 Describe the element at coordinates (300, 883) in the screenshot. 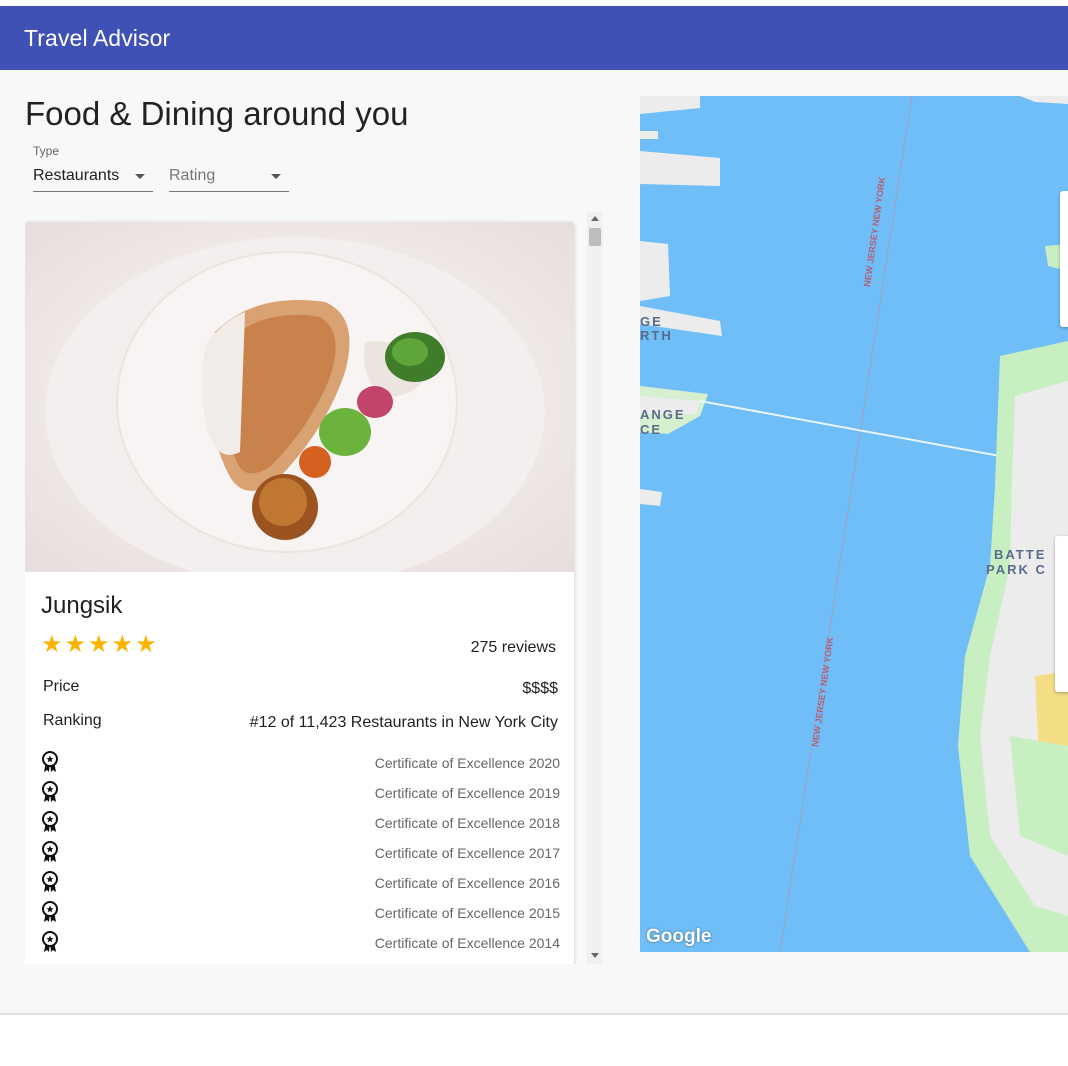

I see `award-row: Certificate of Excellence 2016` at that location.